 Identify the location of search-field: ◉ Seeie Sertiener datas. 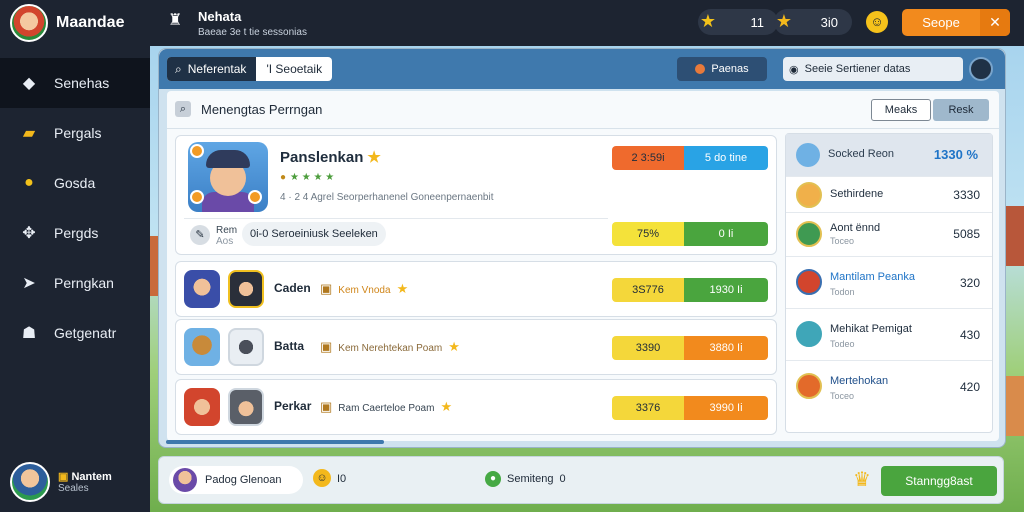
(873, 69).